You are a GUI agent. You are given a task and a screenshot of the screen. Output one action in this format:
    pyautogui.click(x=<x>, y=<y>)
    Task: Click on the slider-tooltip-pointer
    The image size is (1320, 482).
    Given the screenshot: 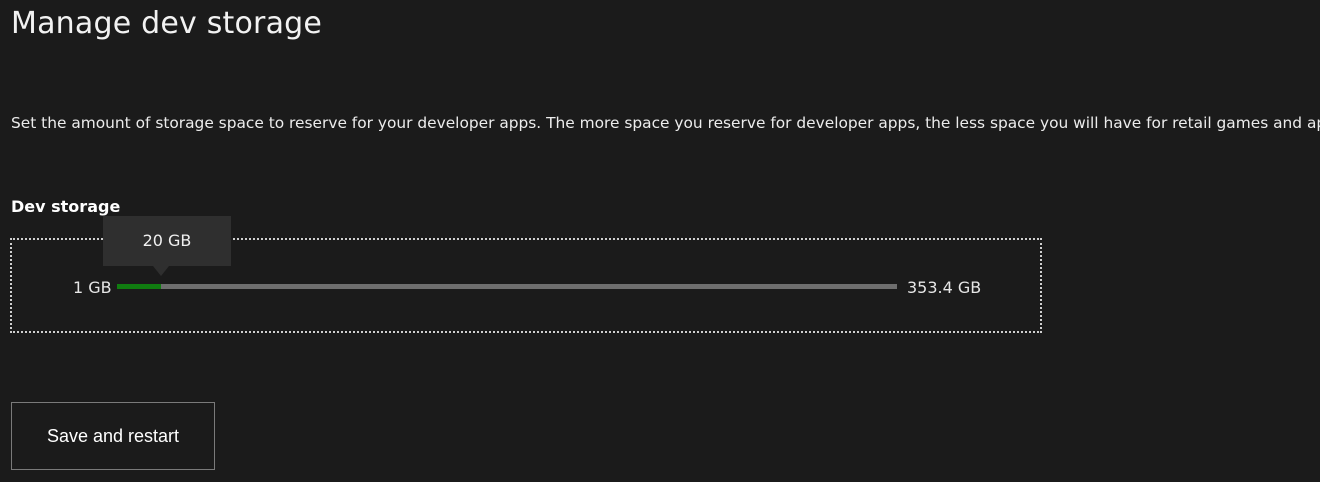 What is the action you would take?
    pyautogui.click(x=161, y=271)
    